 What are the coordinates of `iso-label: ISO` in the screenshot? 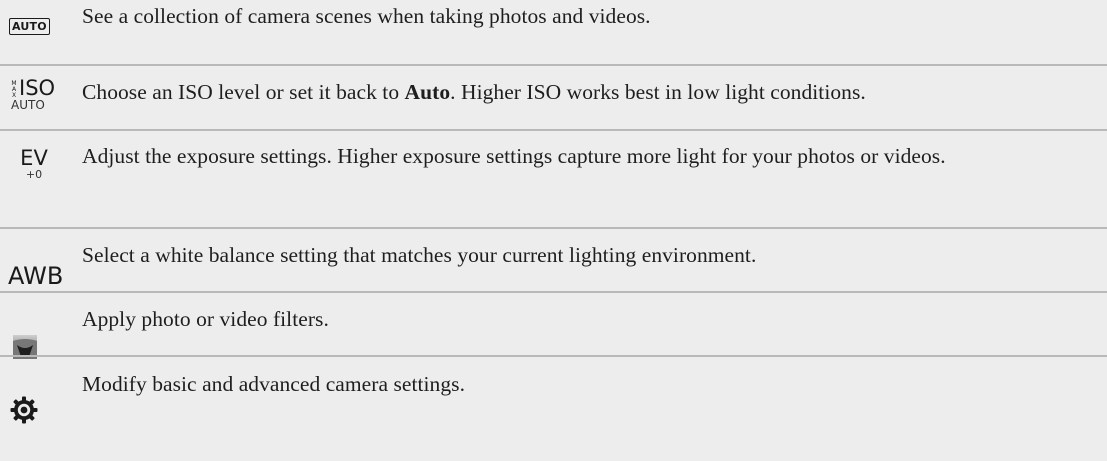 It's located at (37, 88).